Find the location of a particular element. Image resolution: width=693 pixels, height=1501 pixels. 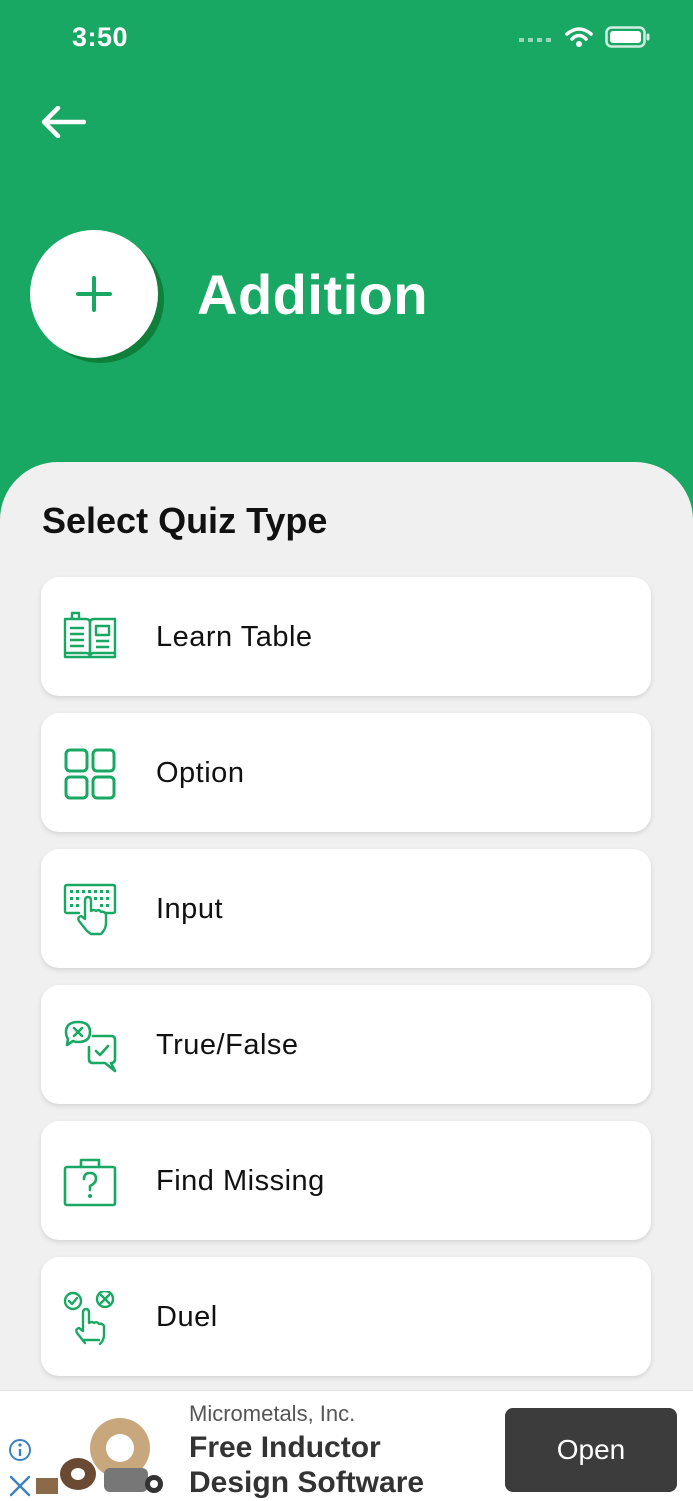

quiz-type-true-false: True/False is located at coordinates (346, 1044).